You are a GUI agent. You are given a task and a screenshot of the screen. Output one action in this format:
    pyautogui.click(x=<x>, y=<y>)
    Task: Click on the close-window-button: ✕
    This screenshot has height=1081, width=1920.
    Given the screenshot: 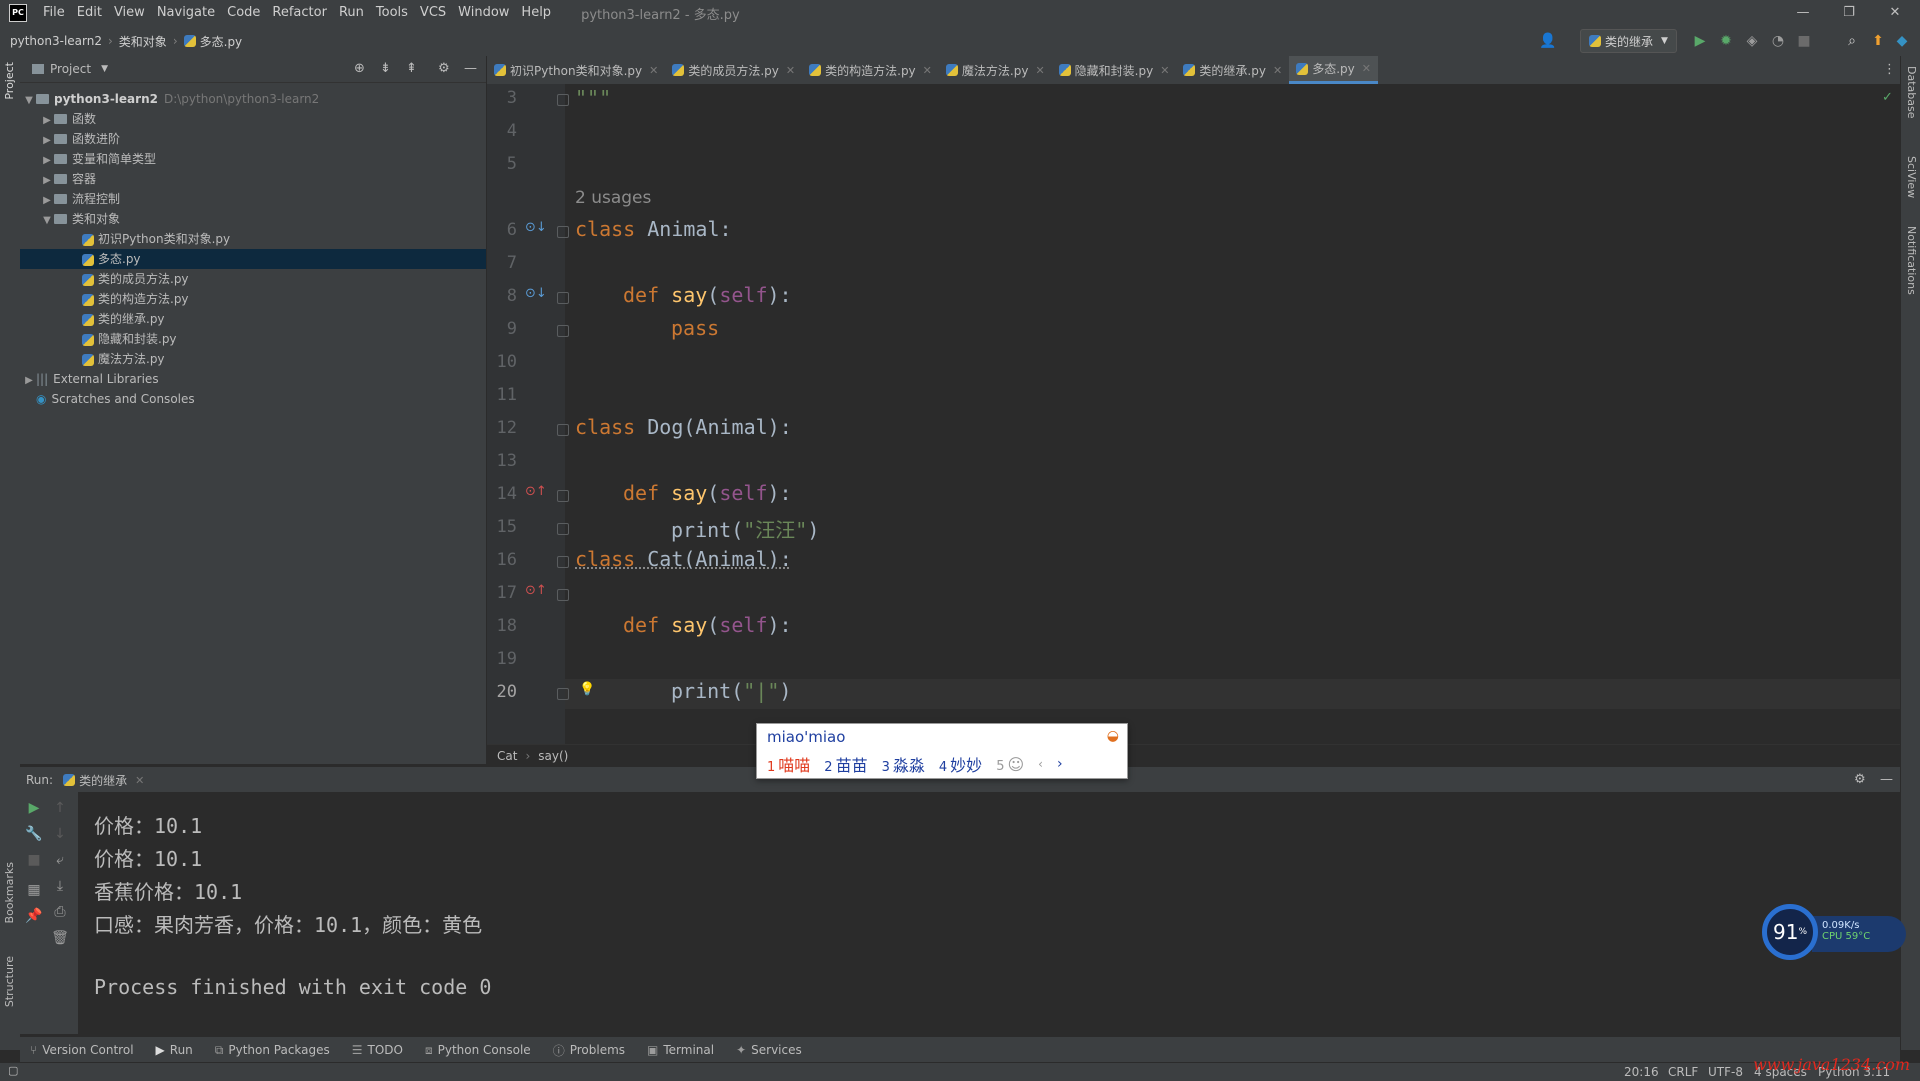 What is the action you would take?
    pyautogui.click(x=1895, y=13)
    